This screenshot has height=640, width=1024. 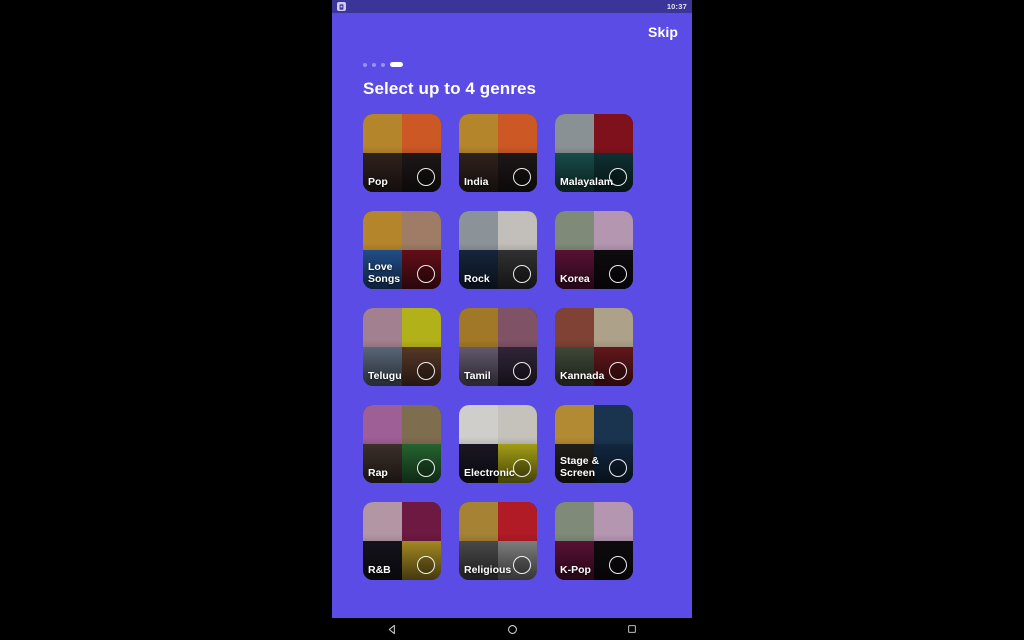 I want to click on genre-card: Love Songs, so click(x=402, y=250).